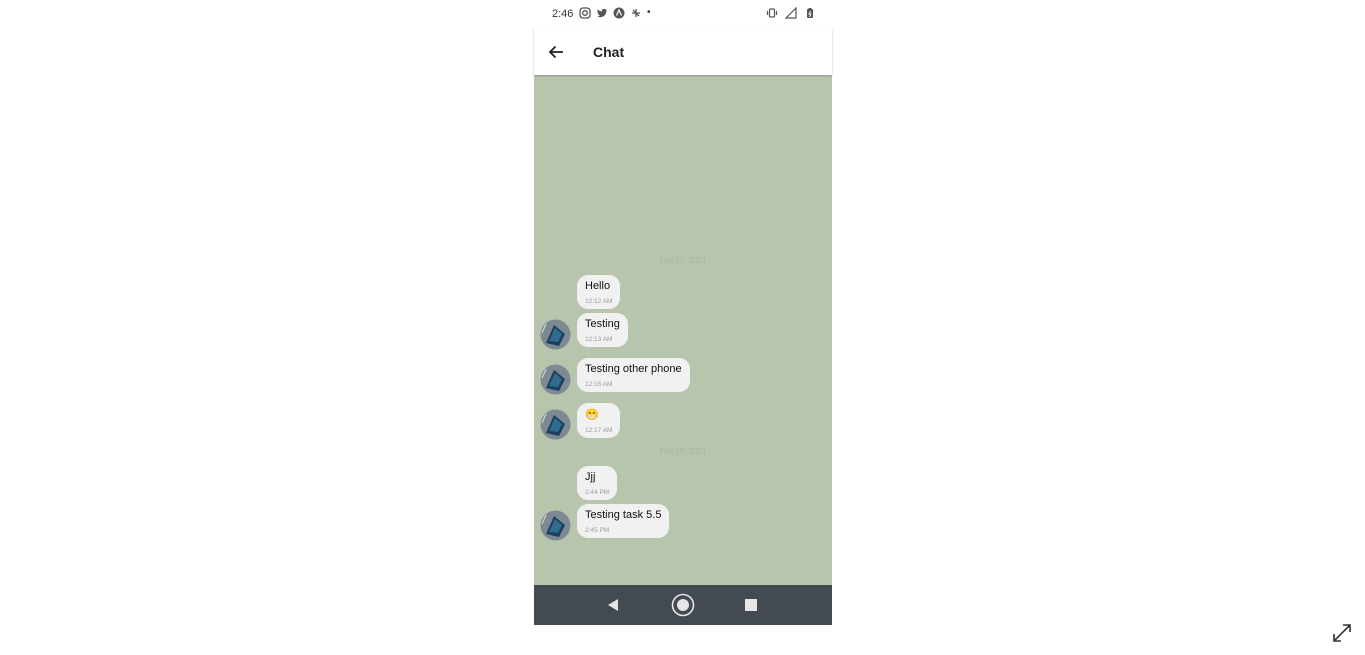 This screenshot has height=655, width=1365. I want to click on message-text: Testing, so click(602, 324).